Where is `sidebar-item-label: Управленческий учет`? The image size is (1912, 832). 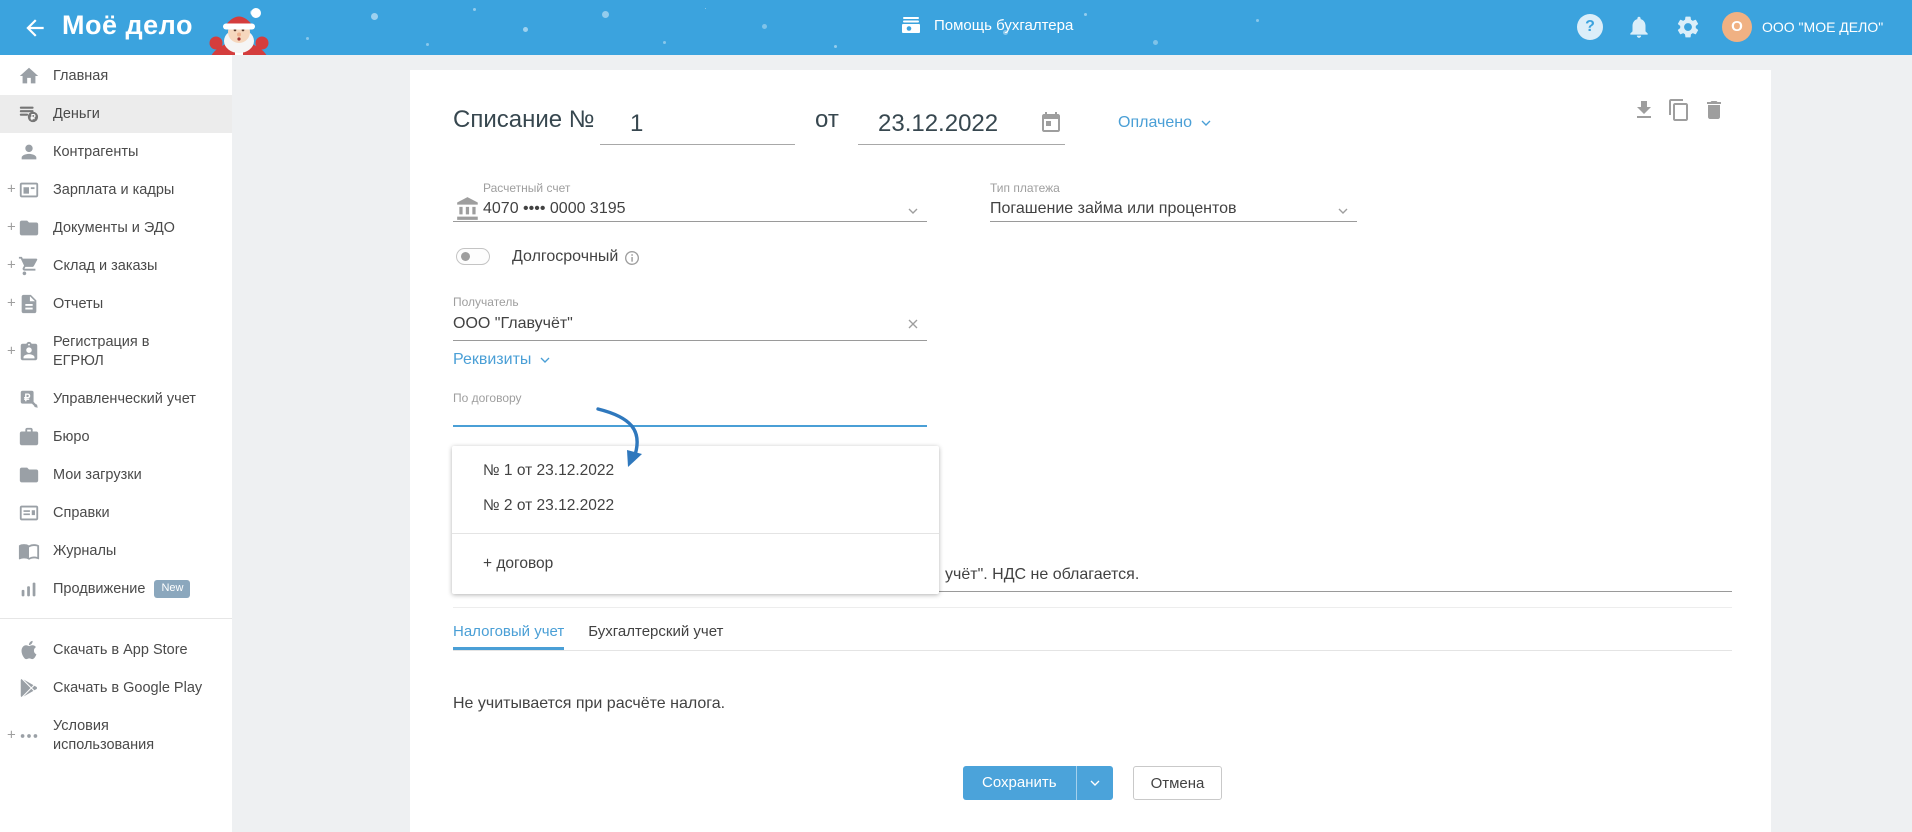 sidebar-item-label: Управленческий учет is located at coordinates (124, 398).